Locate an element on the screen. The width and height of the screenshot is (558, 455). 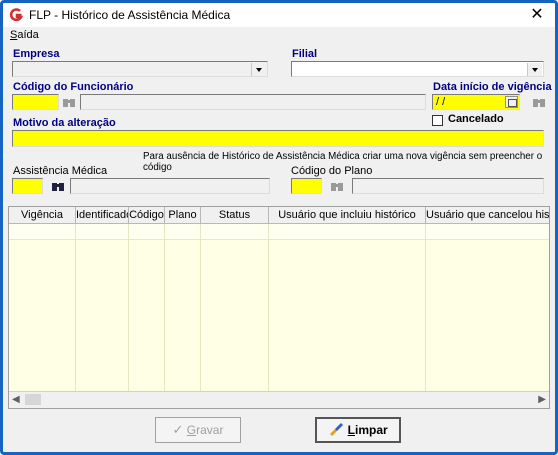
column-header-status: Status is located at coordinates (235, 215).